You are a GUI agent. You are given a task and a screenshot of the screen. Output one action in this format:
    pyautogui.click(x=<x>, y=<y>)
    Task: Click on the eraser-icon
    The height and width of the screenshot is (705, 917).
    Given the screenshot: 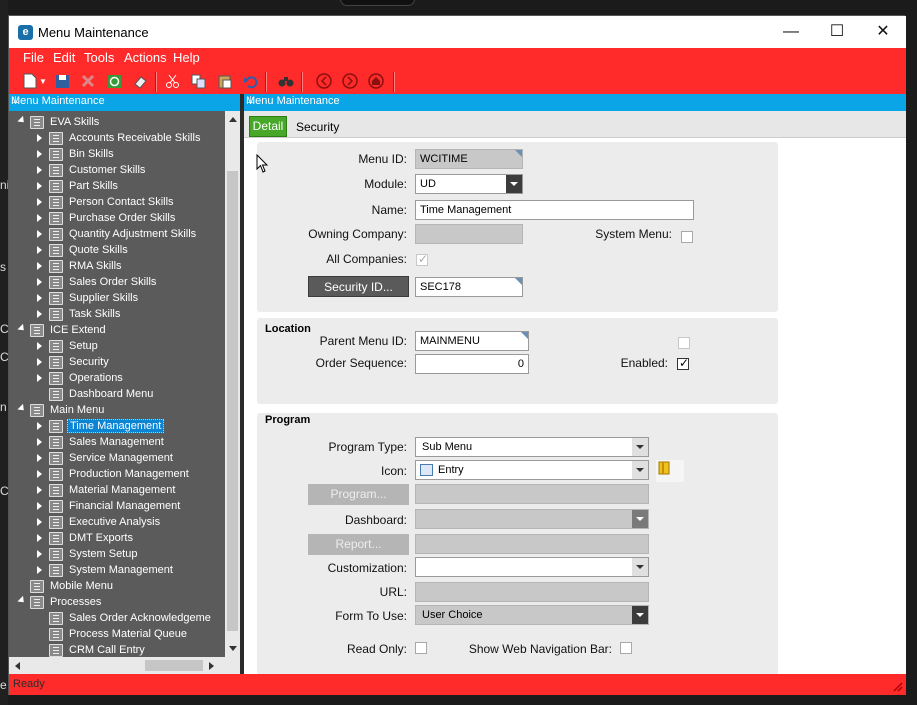 What is the action you would take?
    pyautogui.click(x=140, y=81)
    